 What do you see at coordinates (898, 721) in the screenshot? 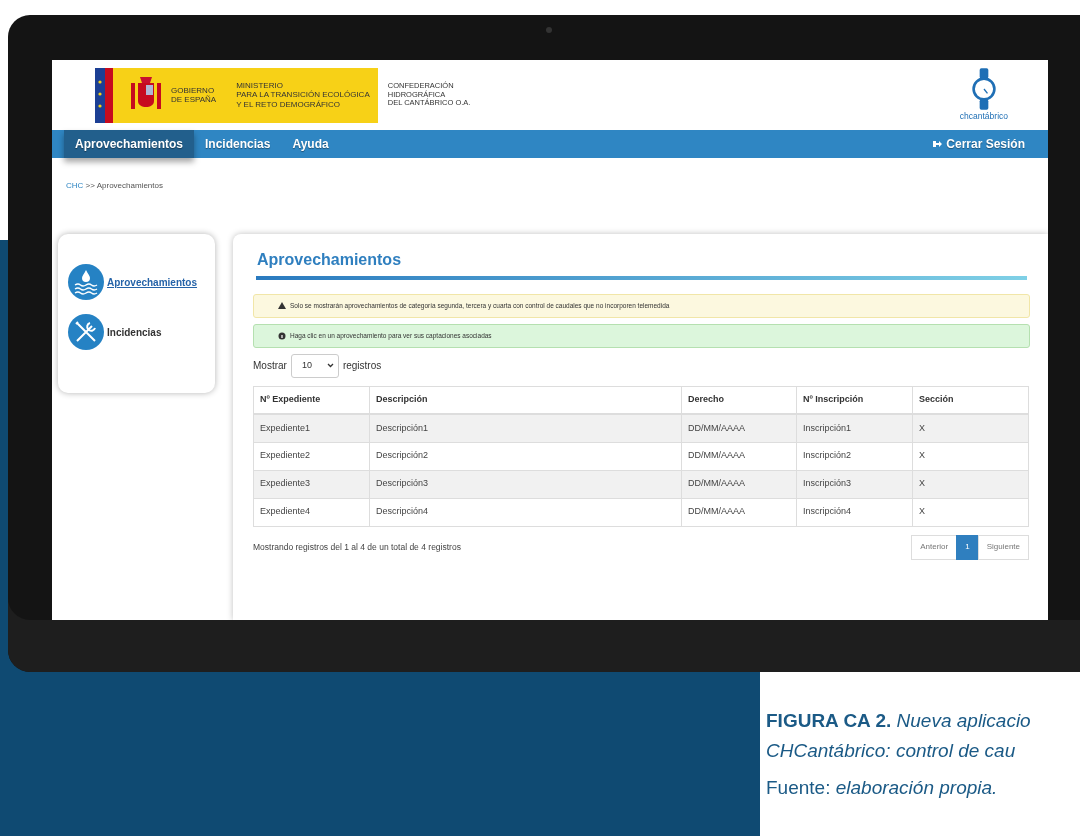
I see `caption-text: FIGURA CA 2. Nueva aplicacio` at bounding box center [898, 721].